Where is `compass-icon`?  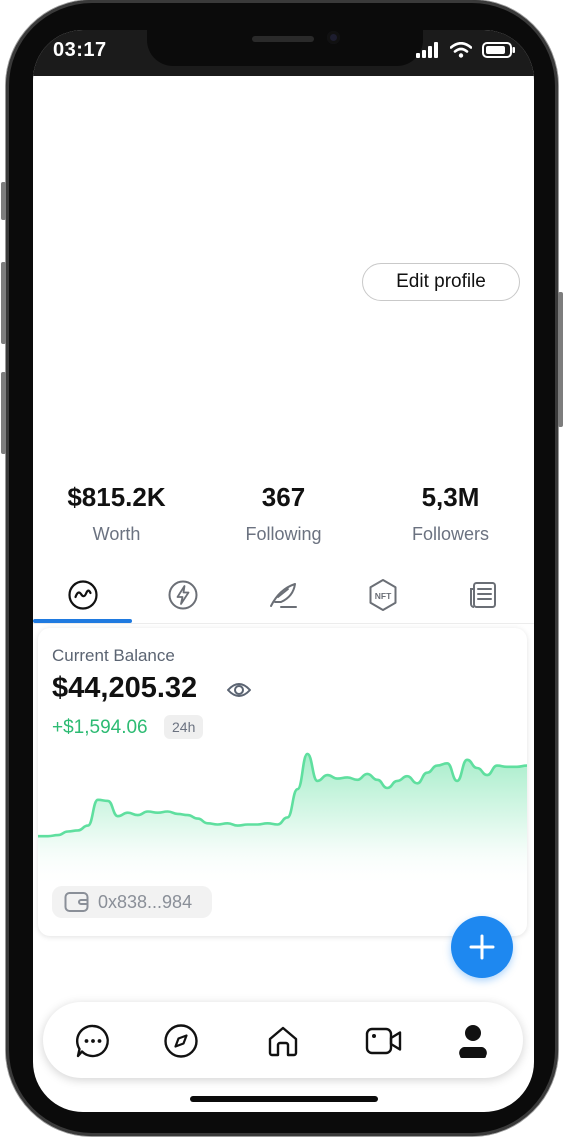
compass-icon is located at coordinates (181, 1041).